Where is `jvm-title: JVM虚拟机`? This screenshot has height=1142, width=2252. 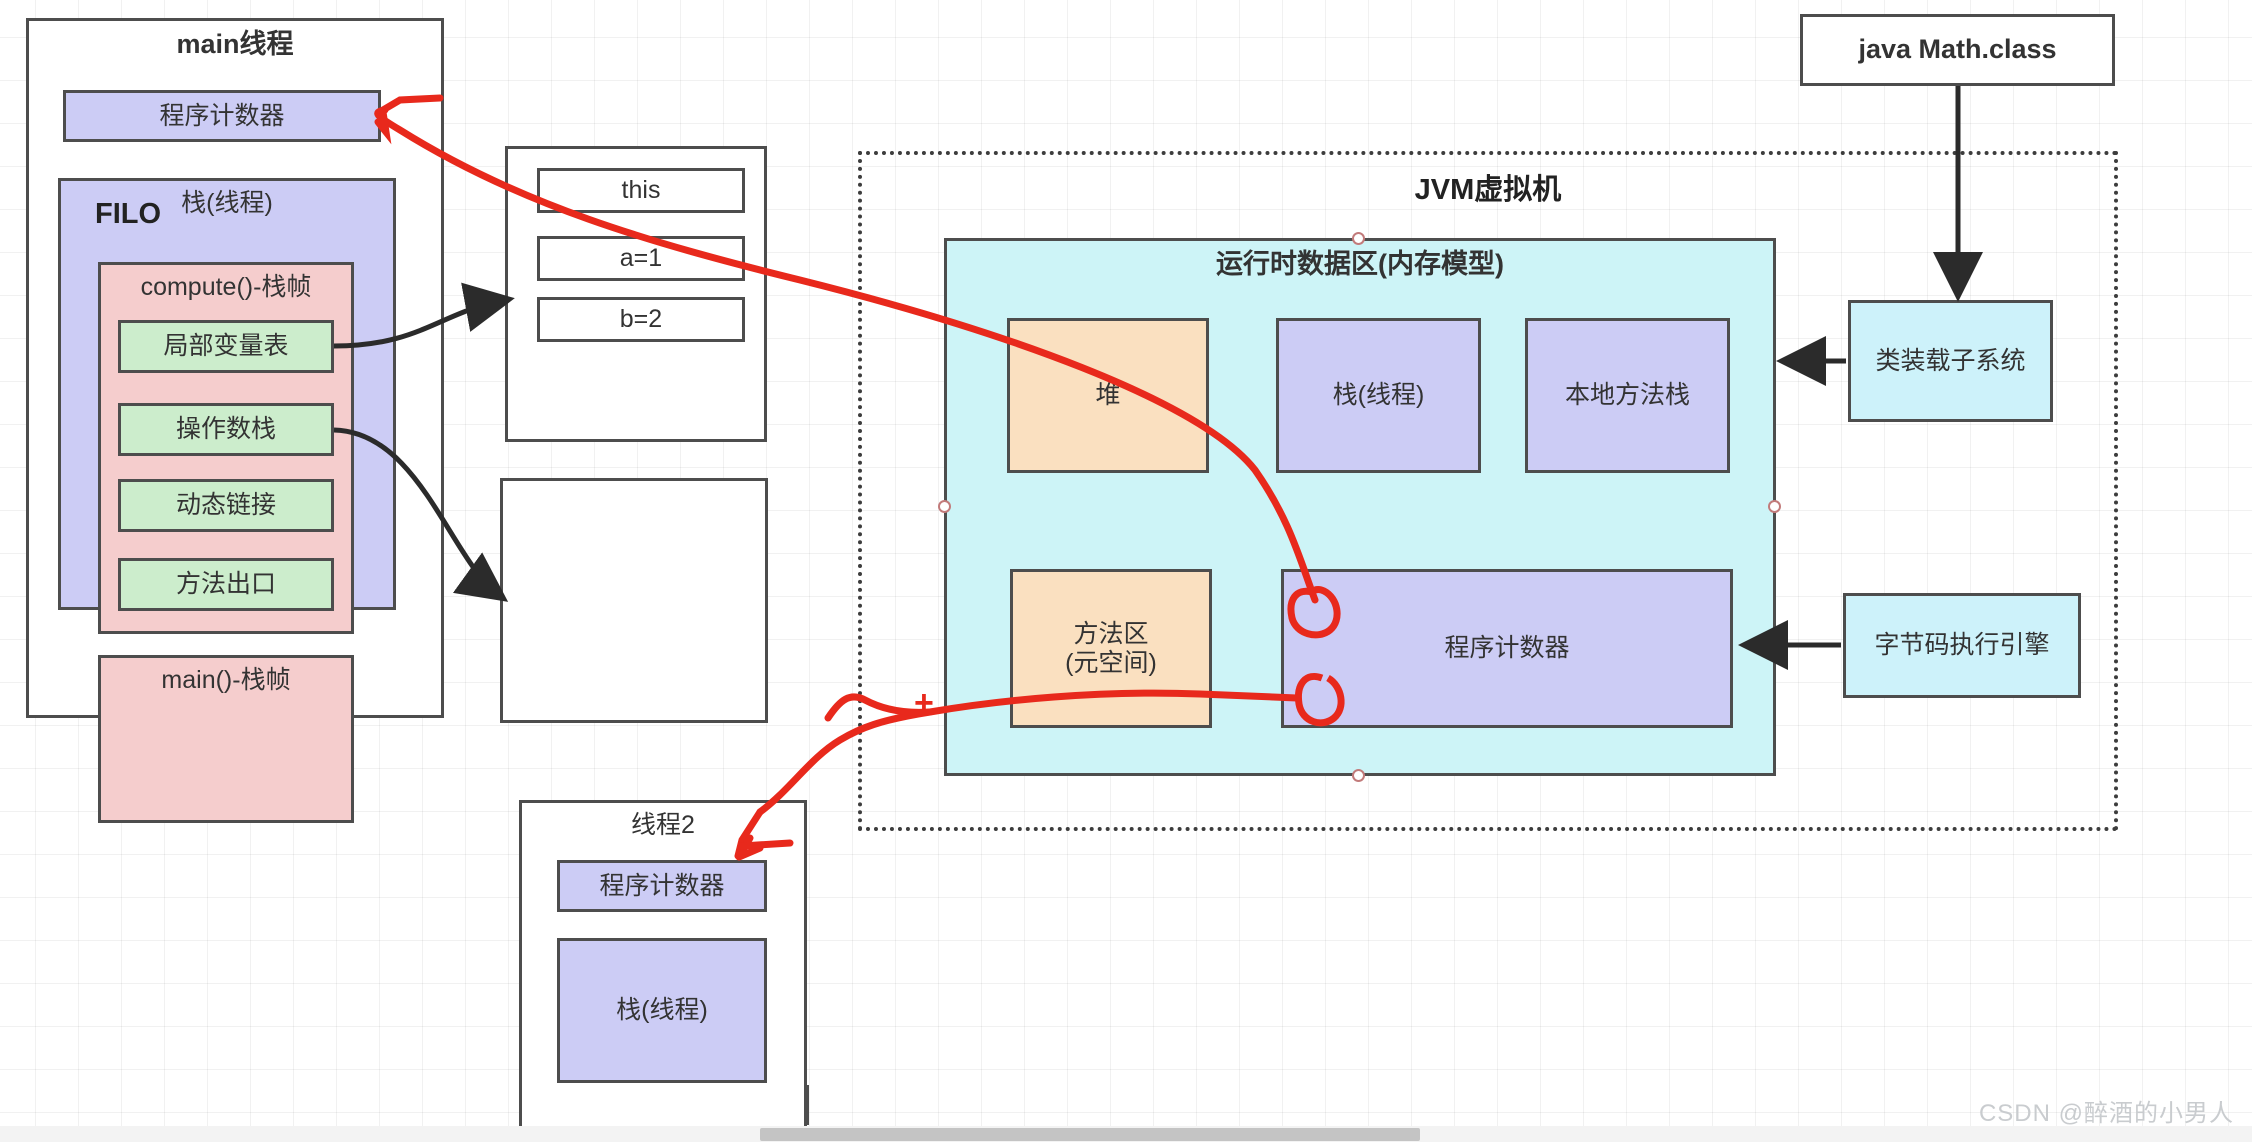 jvm-title: JVM虚拟机 is located at coordinates (1488, 190).